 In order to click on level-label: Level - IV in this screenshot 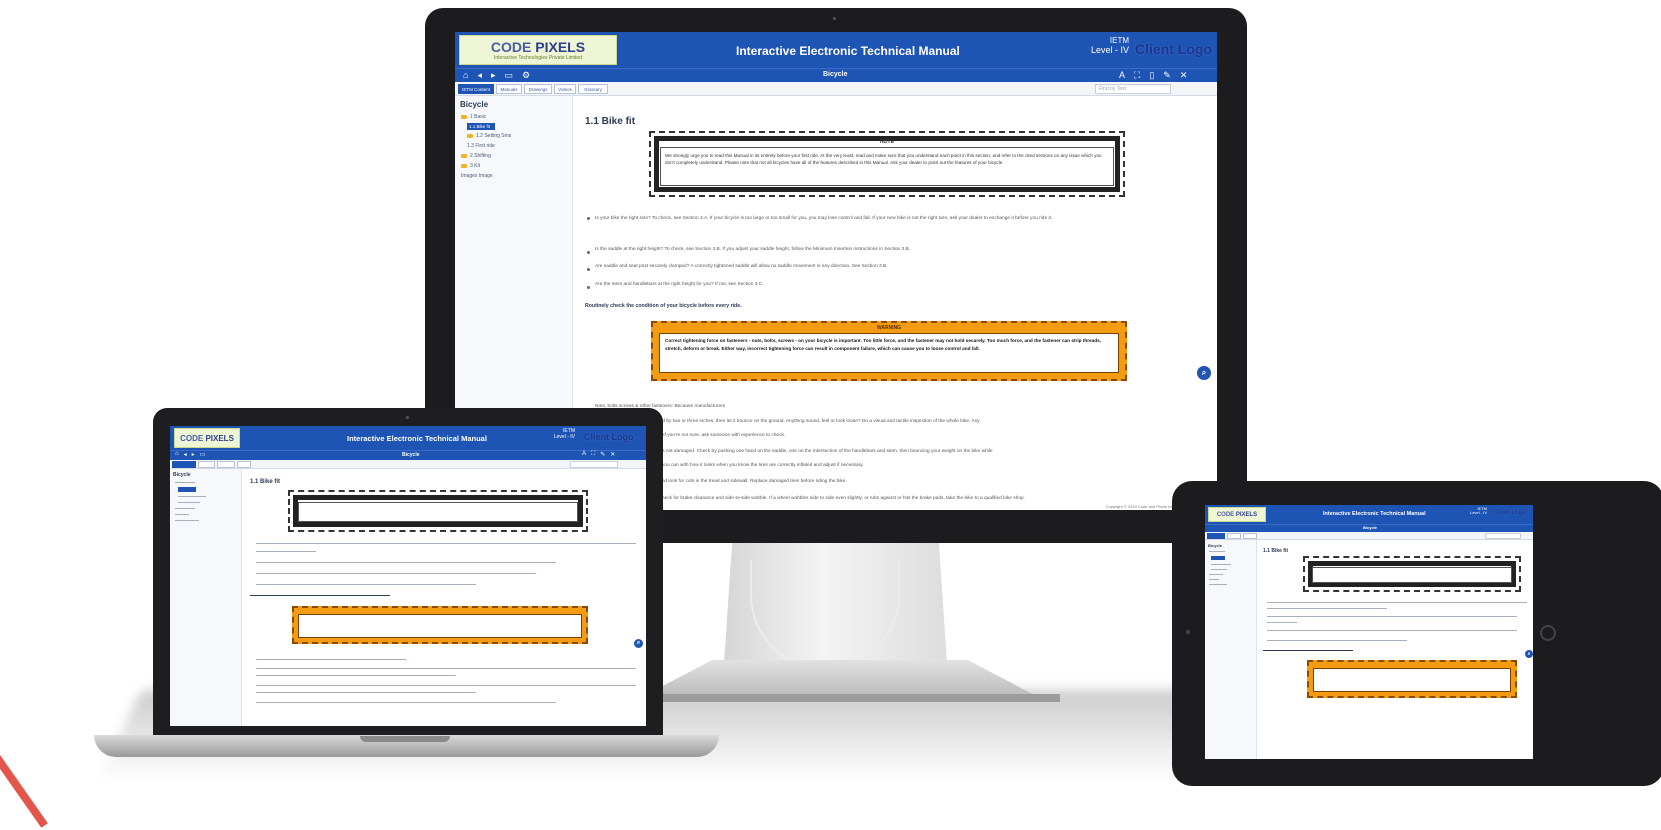, I will do `click(1109, 49)`.